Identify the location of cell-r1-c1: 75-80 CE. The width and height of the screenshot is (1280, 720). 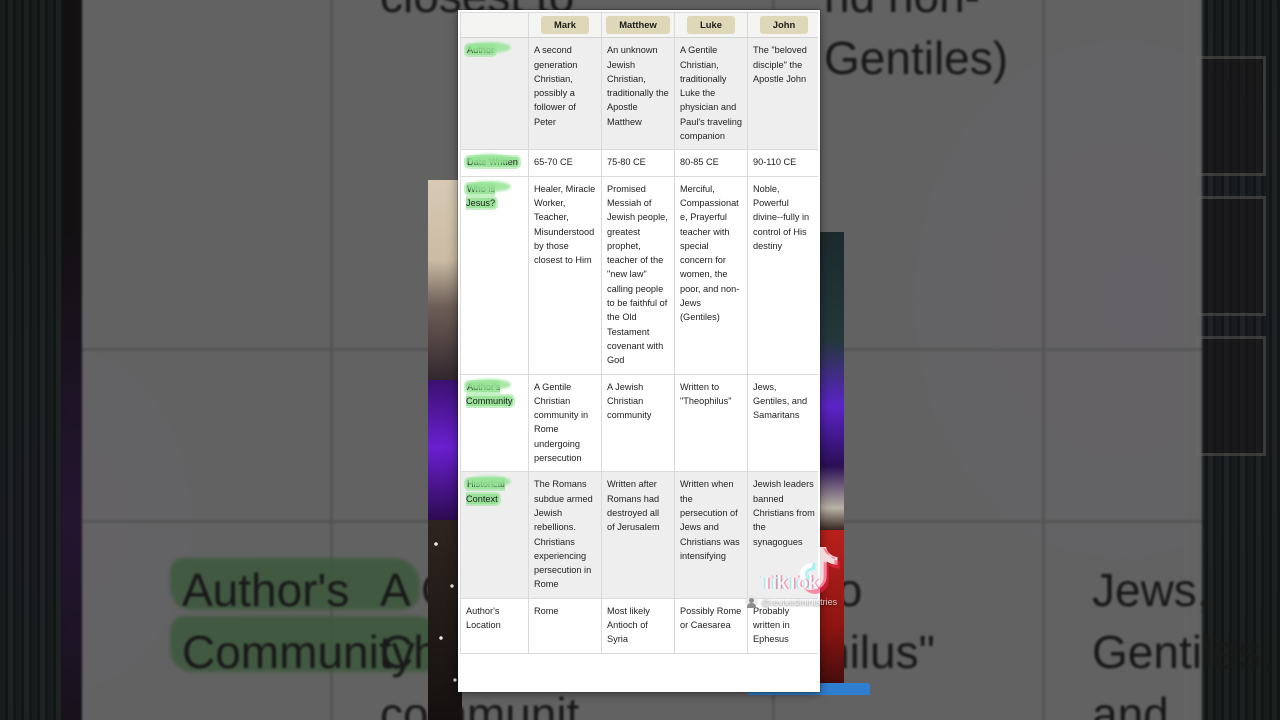
(638, 163).